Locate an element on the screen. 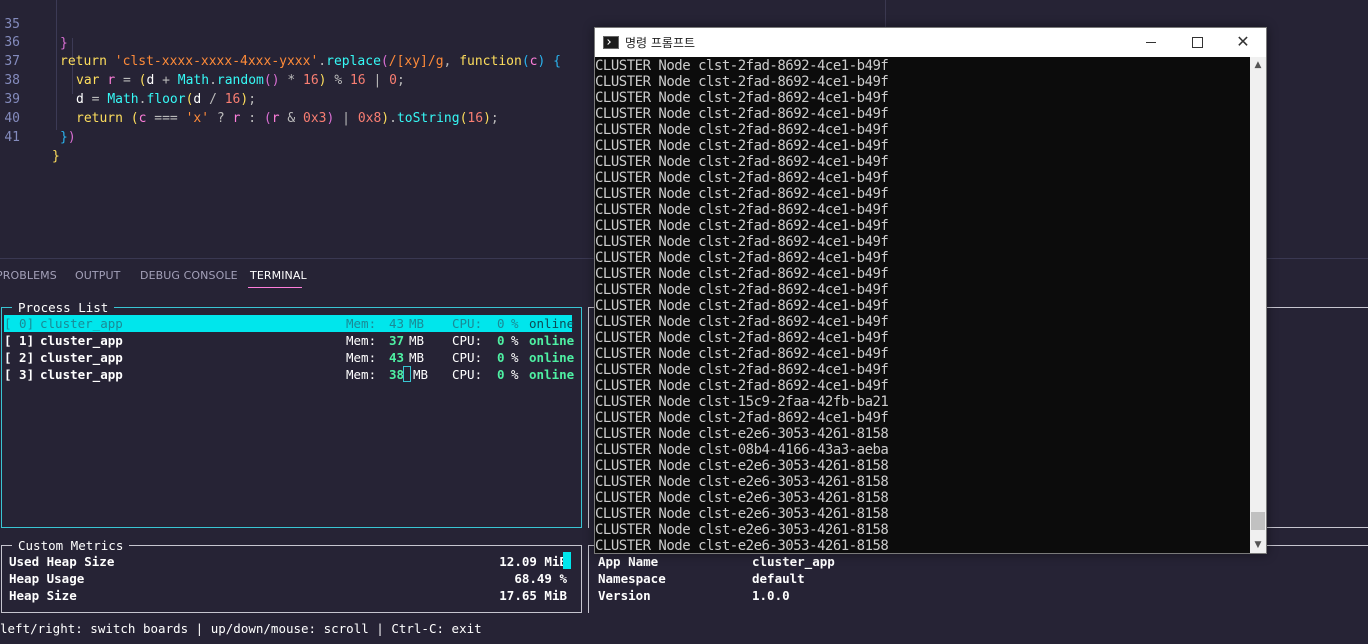  process-list-title: Process List is located at coordinates (63, 307).